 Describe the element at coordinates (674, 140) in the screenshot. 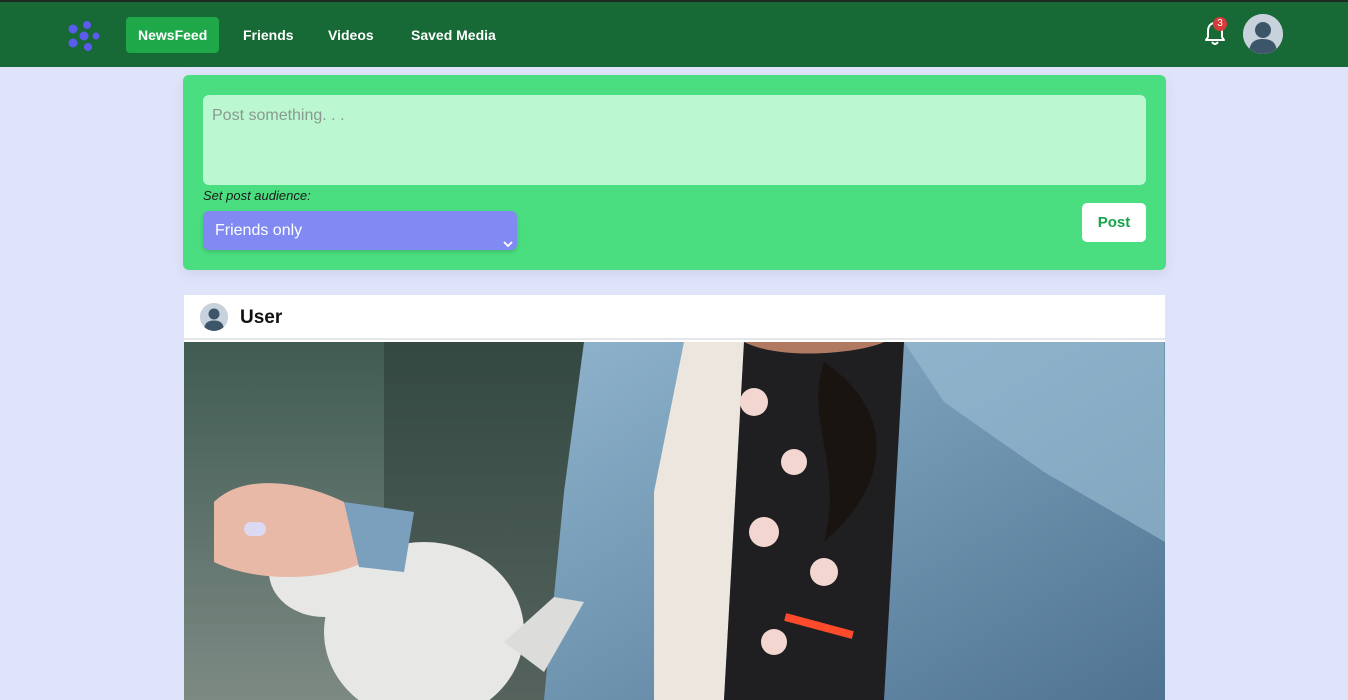

I see `post-input` at that location.